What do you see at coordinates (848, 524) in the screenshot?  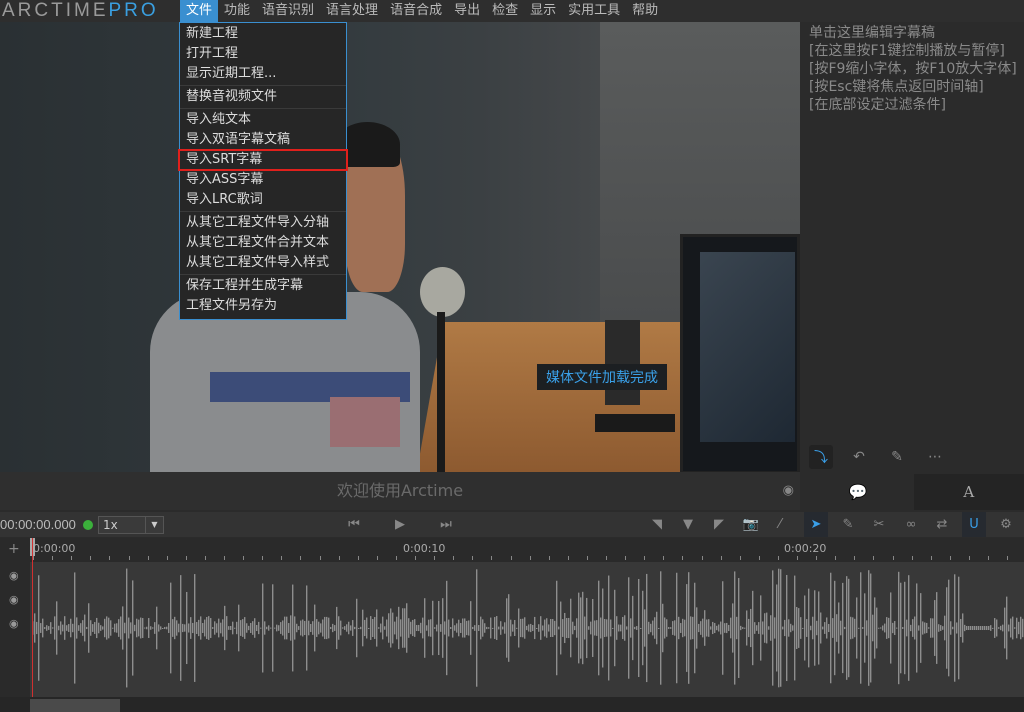 I see `edit-icon: ✎` at bounding box center [848, 524].